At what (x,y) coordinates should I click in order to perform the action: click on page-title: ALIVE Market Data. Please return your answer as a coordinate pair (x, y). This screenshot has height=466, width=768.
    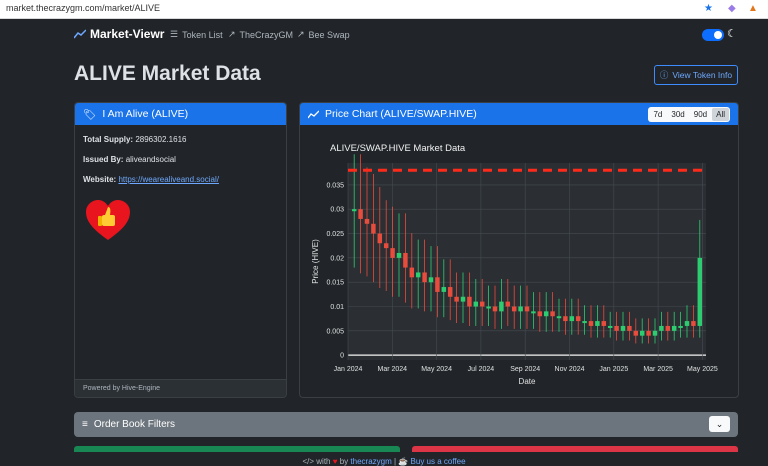
    Looking at the image, I should click on (167, 73).